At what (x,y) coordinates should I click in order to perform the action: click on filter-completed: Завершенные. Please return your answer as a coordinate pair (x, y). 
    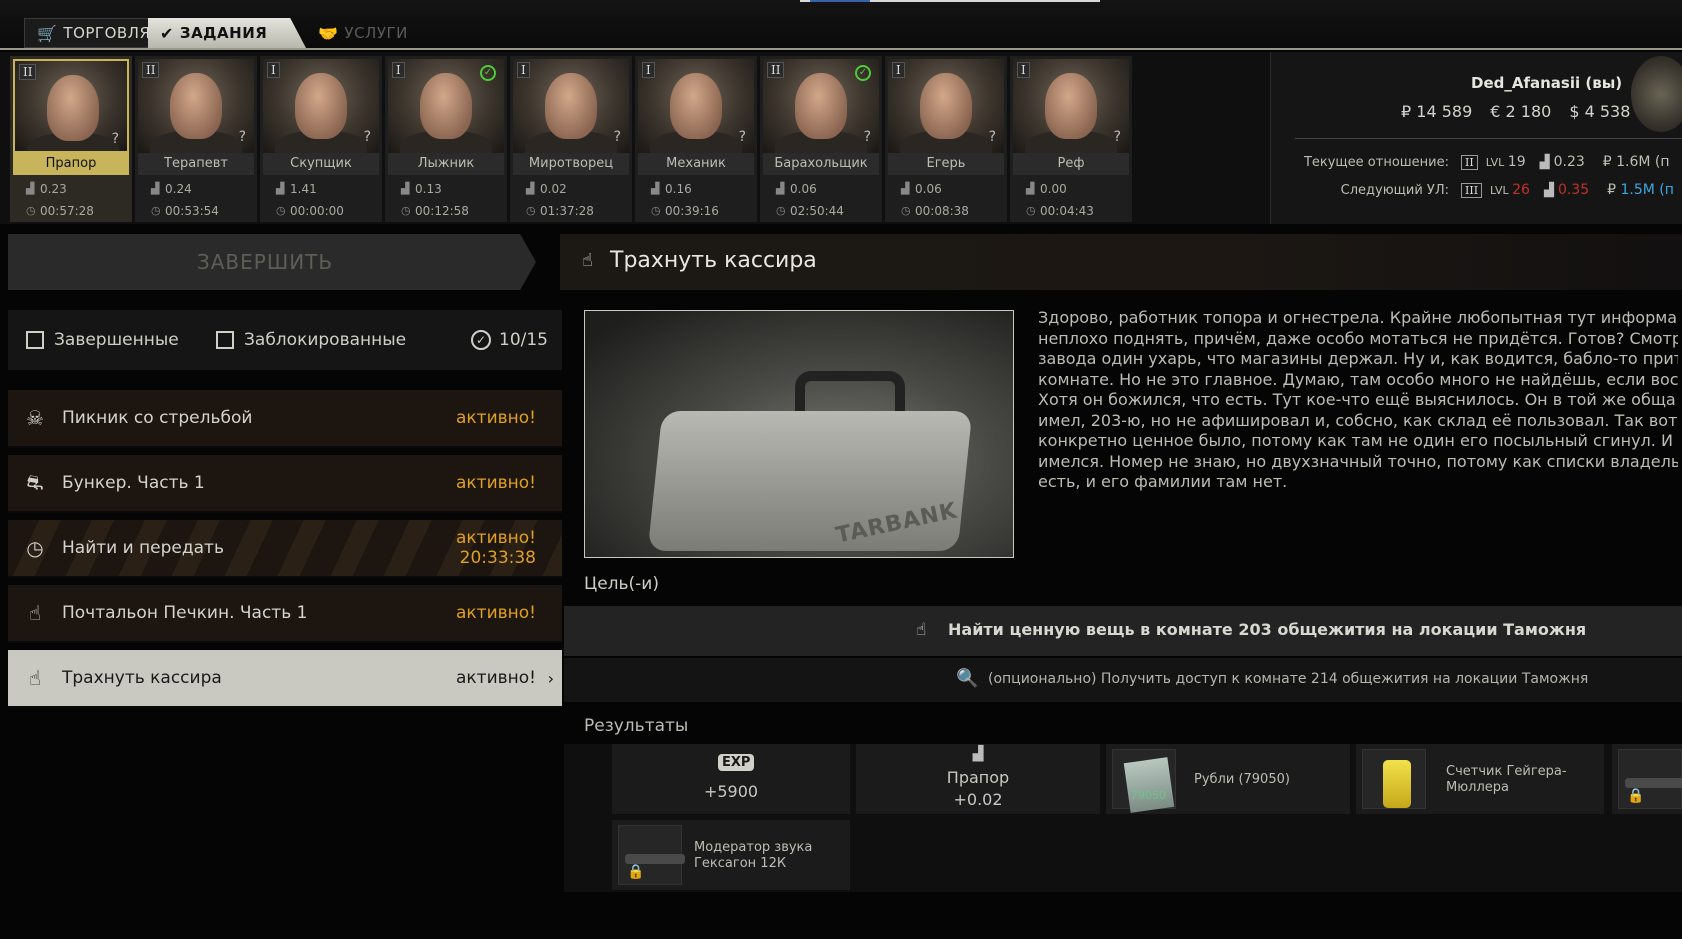
    Looking at the image, I should click on (102, 340).